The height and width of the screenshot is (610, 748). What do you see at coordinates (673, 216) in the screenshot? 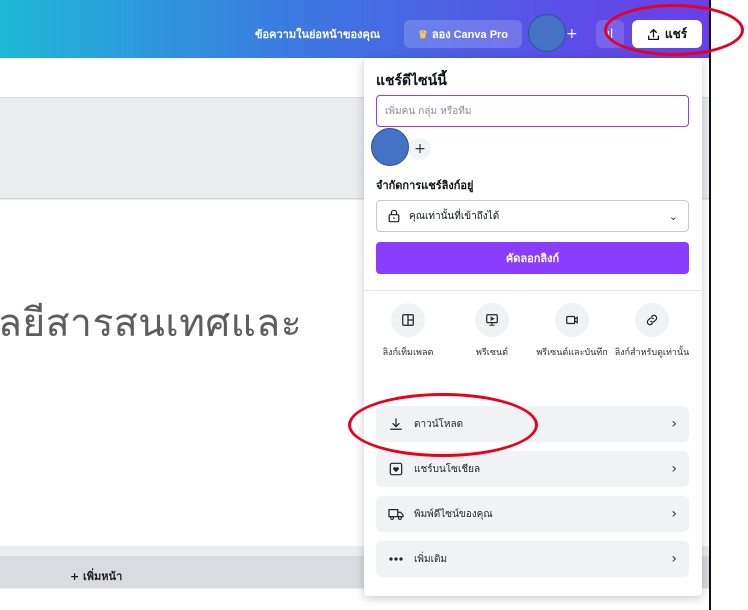
I see `chevron-down-icon: ⌄` at bounding box center [673, 216].